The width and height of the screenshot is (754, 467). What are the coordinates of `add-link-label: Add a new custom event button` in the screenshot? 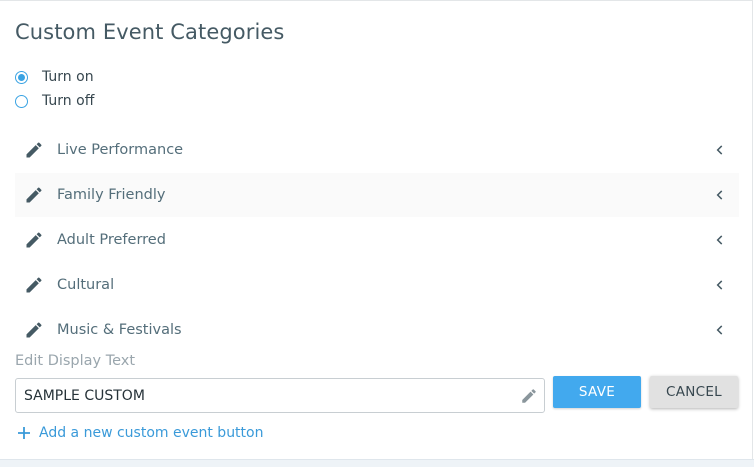 It's located at (151, 433).